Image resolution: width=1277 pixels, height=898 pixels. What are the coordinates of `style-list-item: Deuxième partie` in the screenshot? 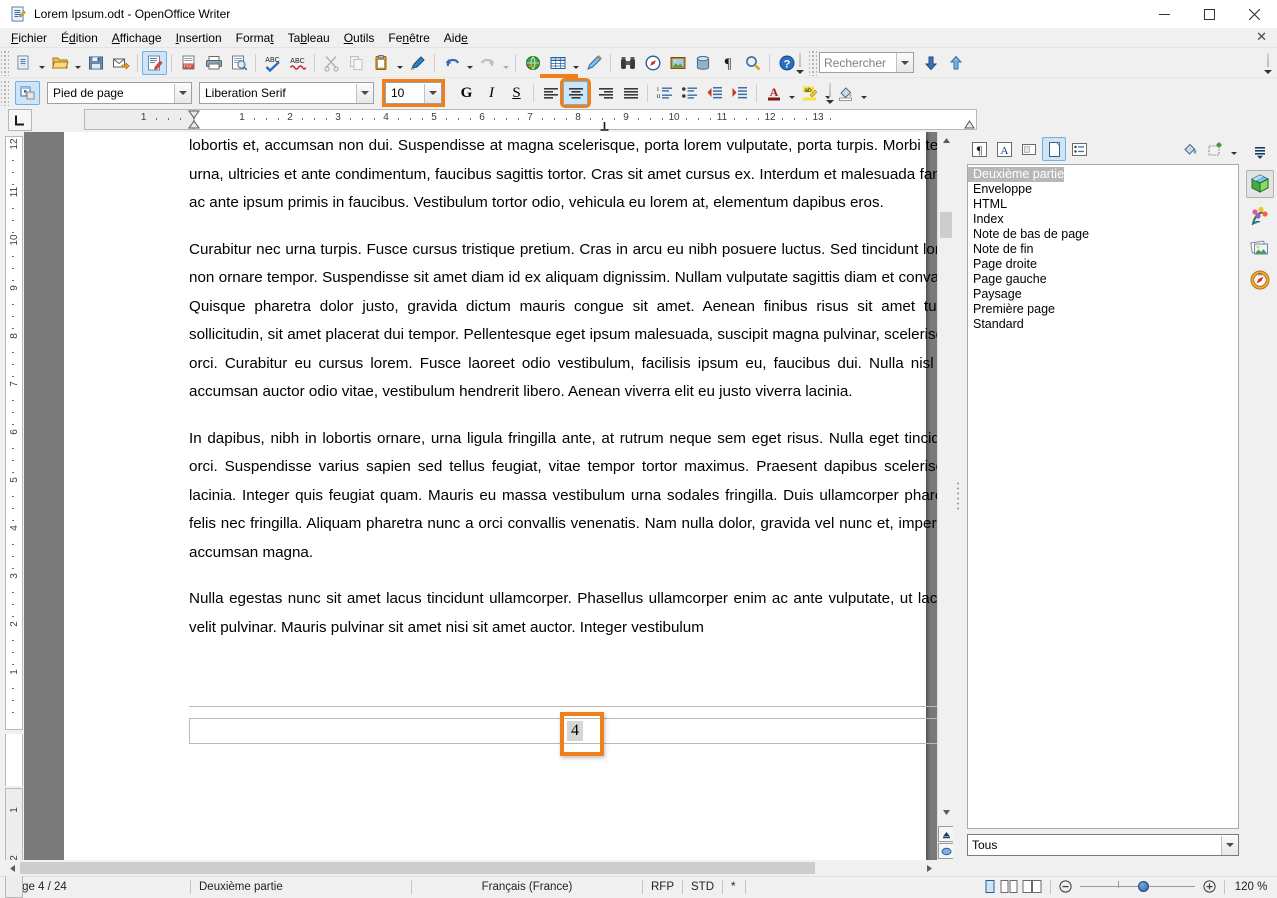 It's located at (1016, 174).